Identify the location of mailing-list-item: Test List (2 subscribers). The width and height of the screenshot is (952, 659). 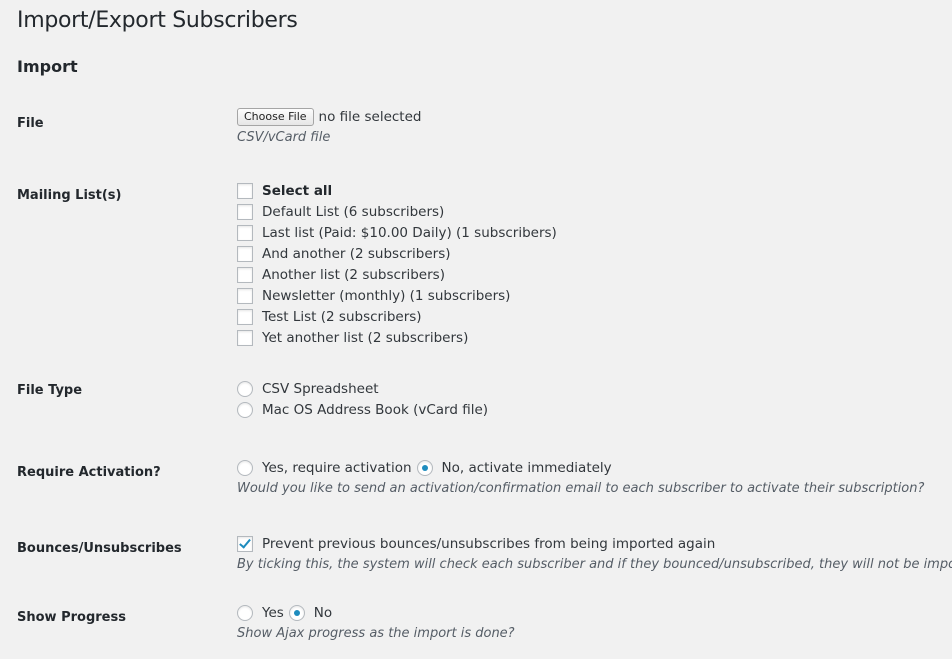
(397, 316).